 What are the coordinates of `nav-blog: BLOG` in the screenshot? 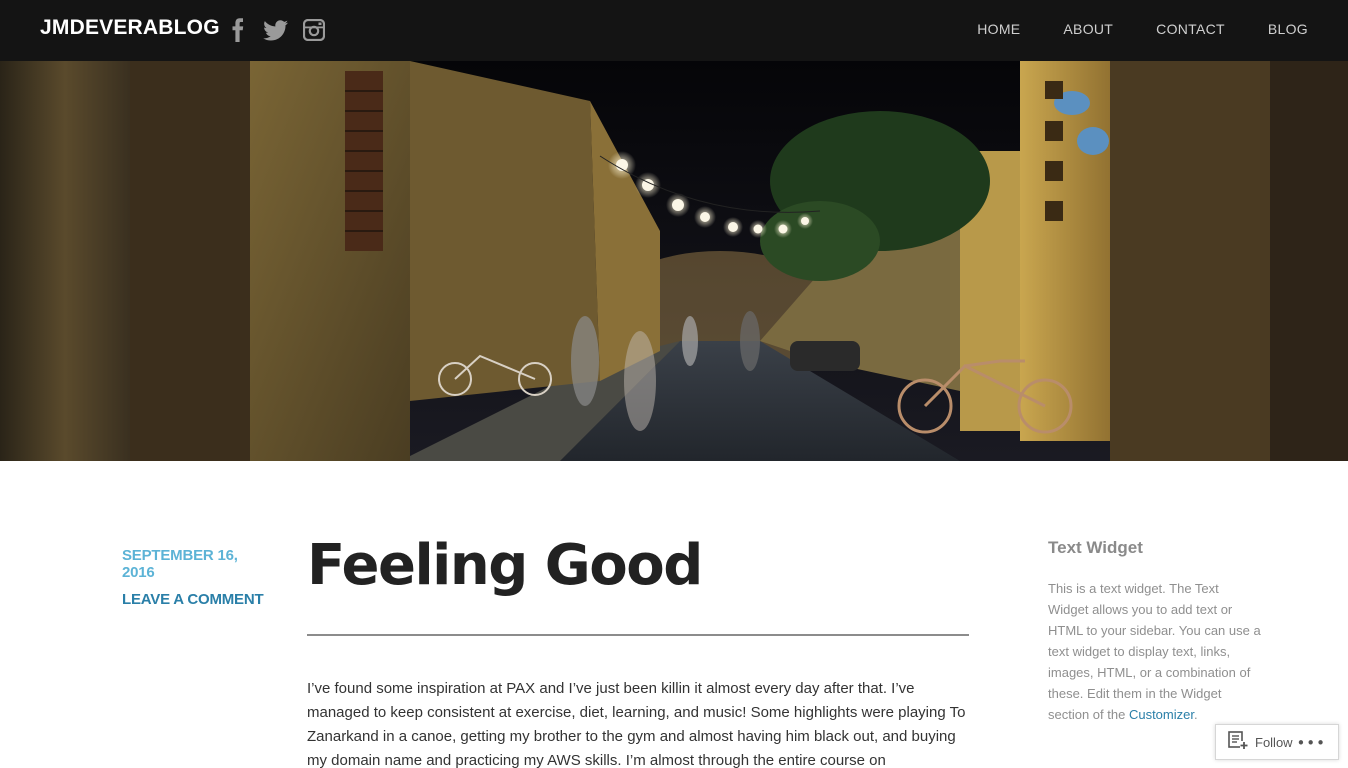 It's located at (1288, 29).